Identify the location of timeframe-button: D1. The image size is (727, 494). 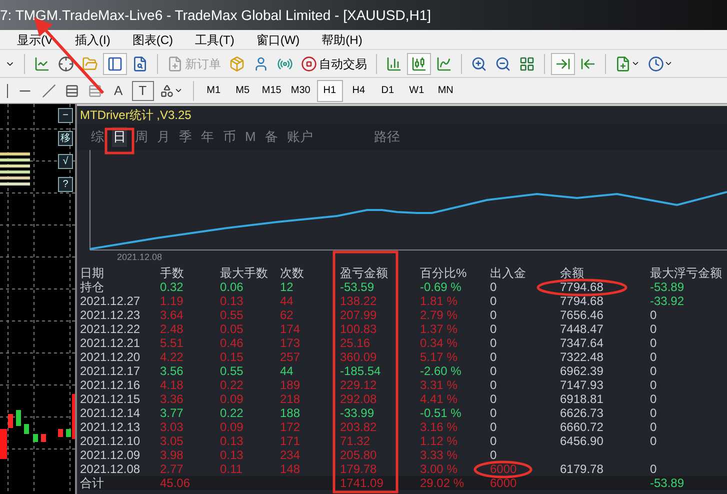
(387, 91).